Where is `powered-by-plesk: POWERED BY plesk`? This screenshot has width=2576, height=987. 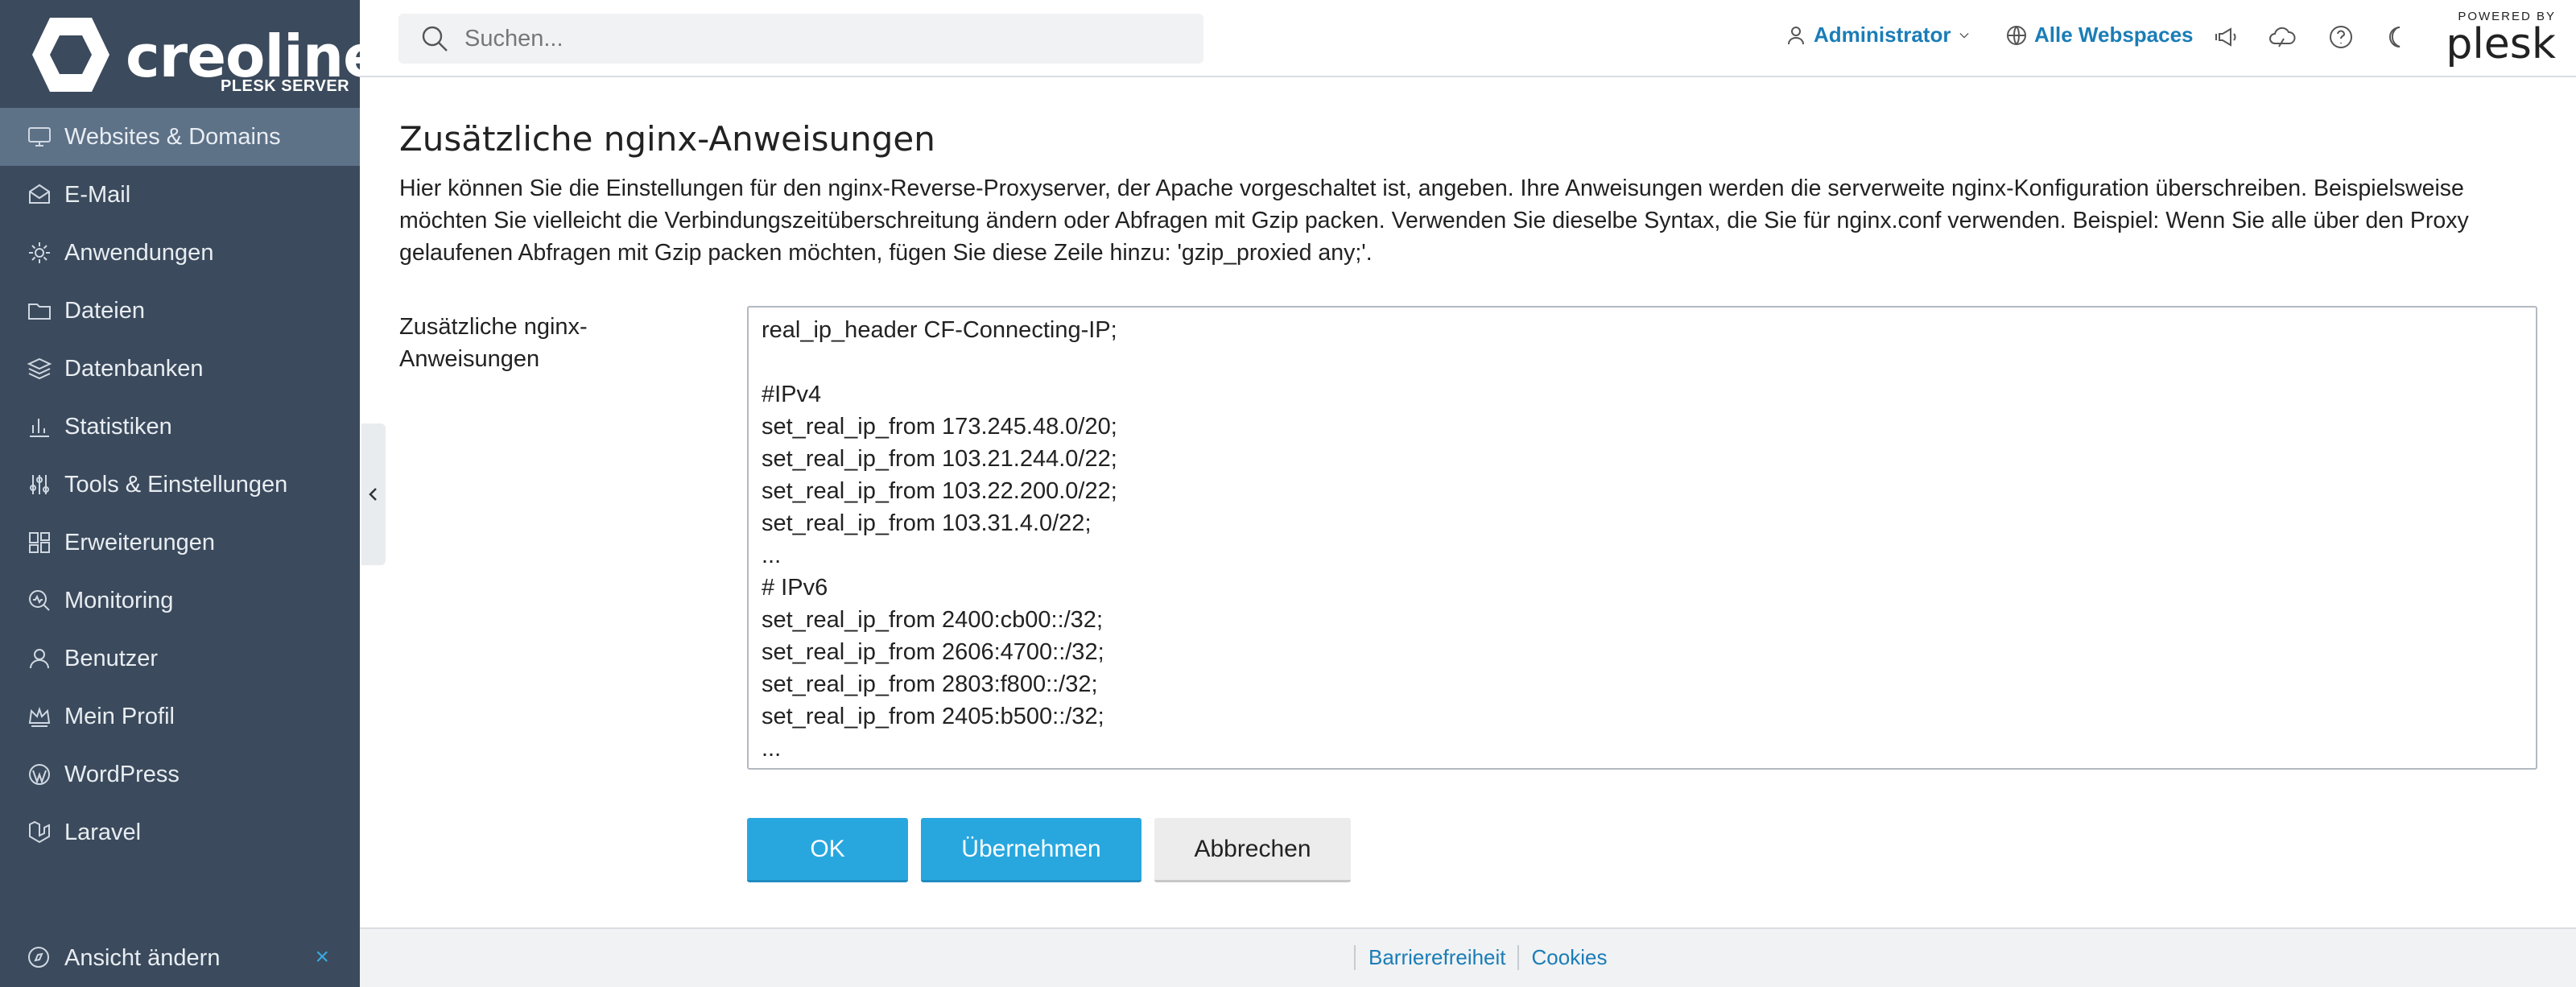
powered-by-plesk: POWERED BY plesk is located at coordinates (2499, 37).